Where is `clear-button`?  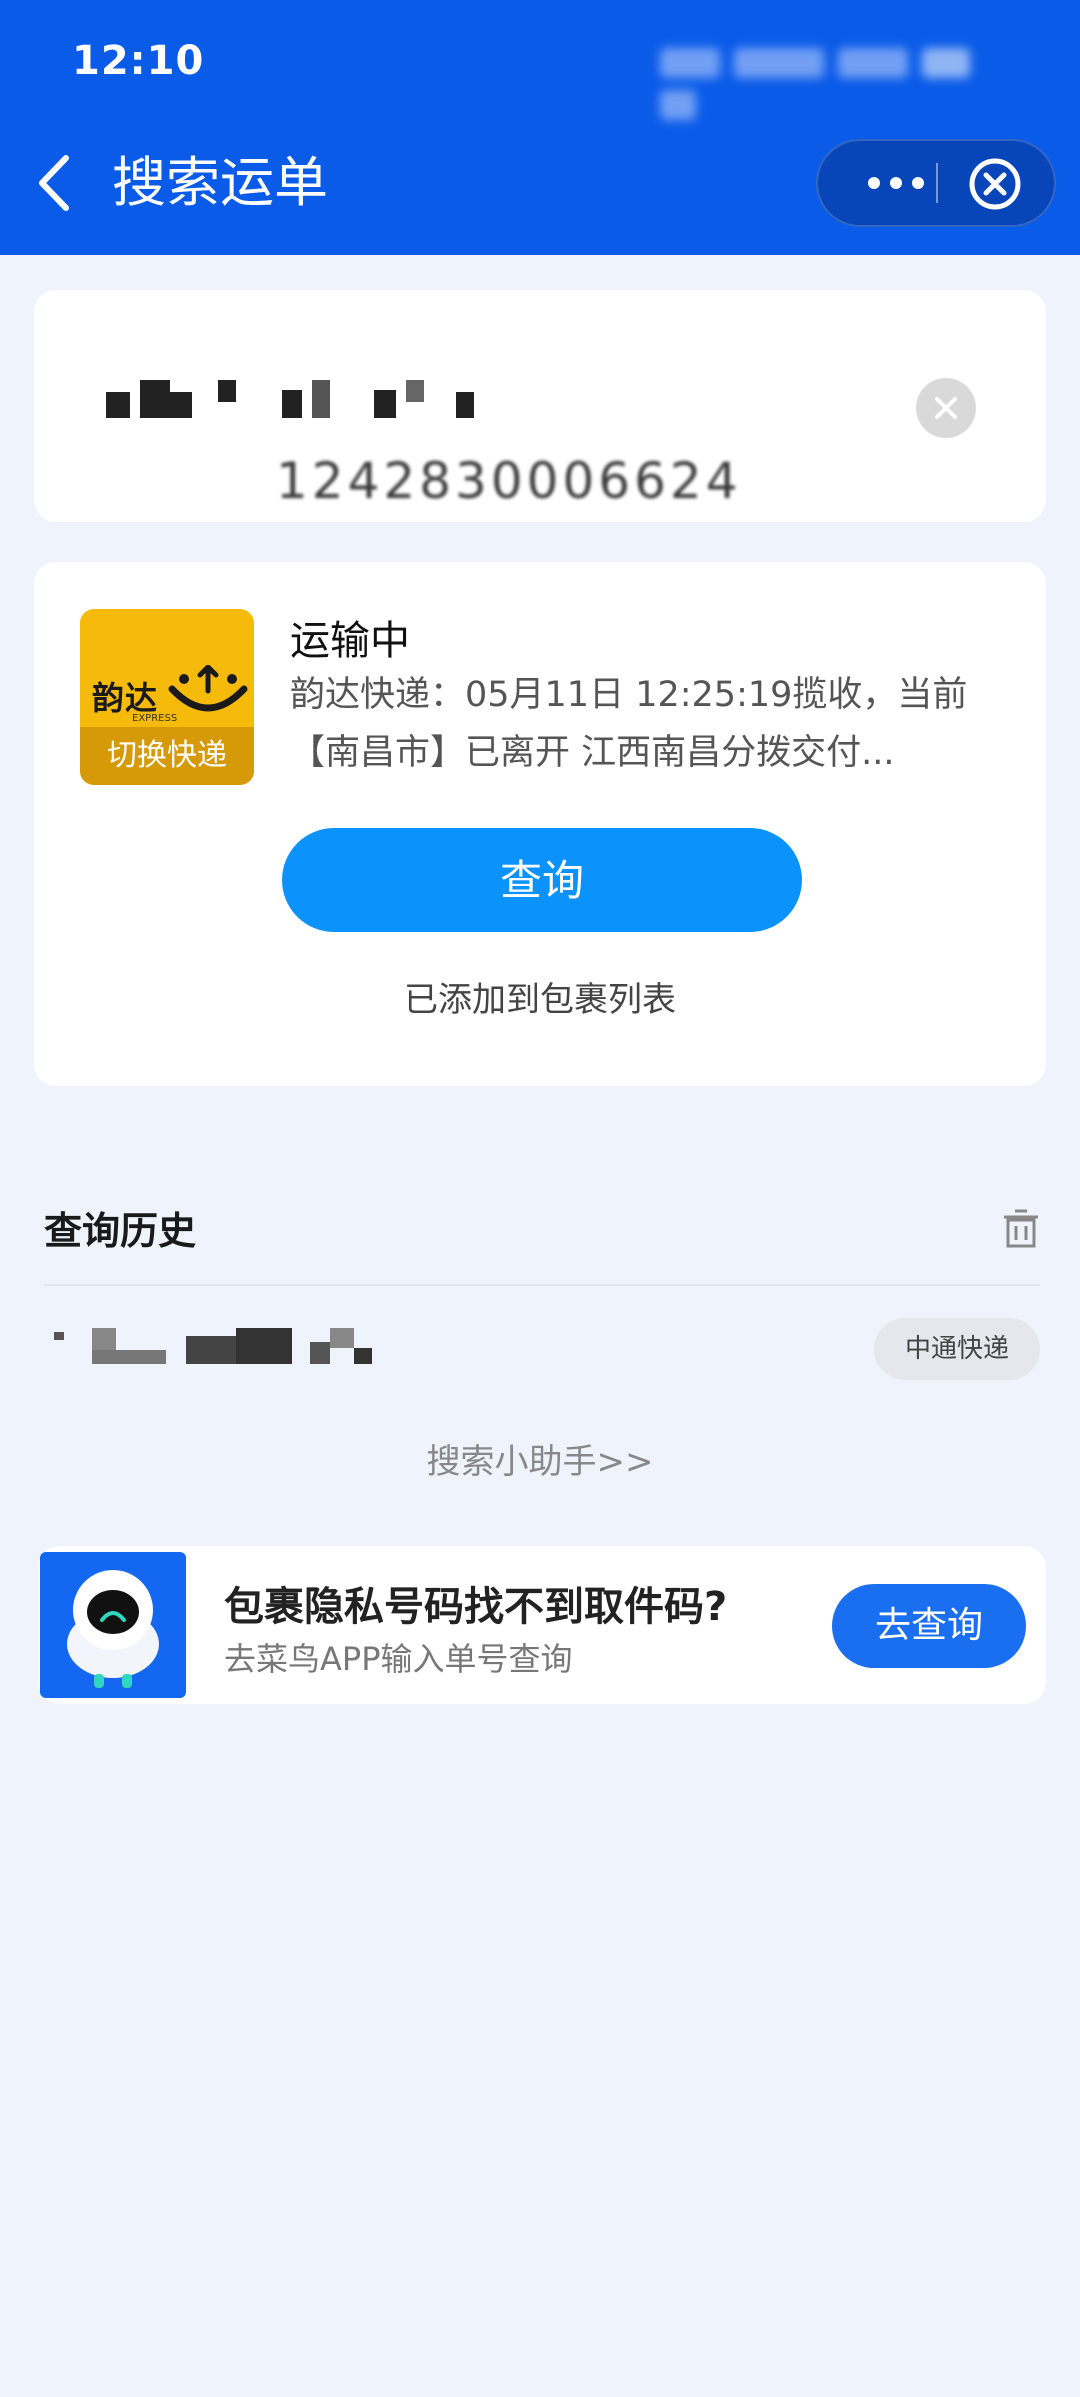 clear-button is located at coordinates (946, 408).